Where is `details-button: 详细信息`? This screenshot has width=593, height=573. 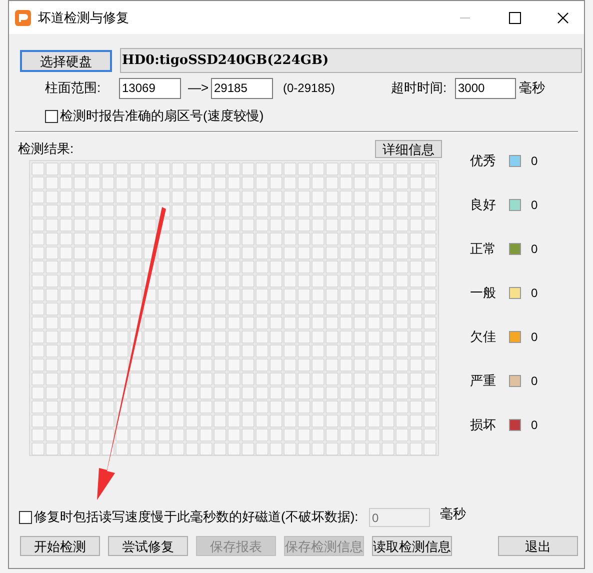 details-button: 详细信息 is located at coordinates (408, 149).